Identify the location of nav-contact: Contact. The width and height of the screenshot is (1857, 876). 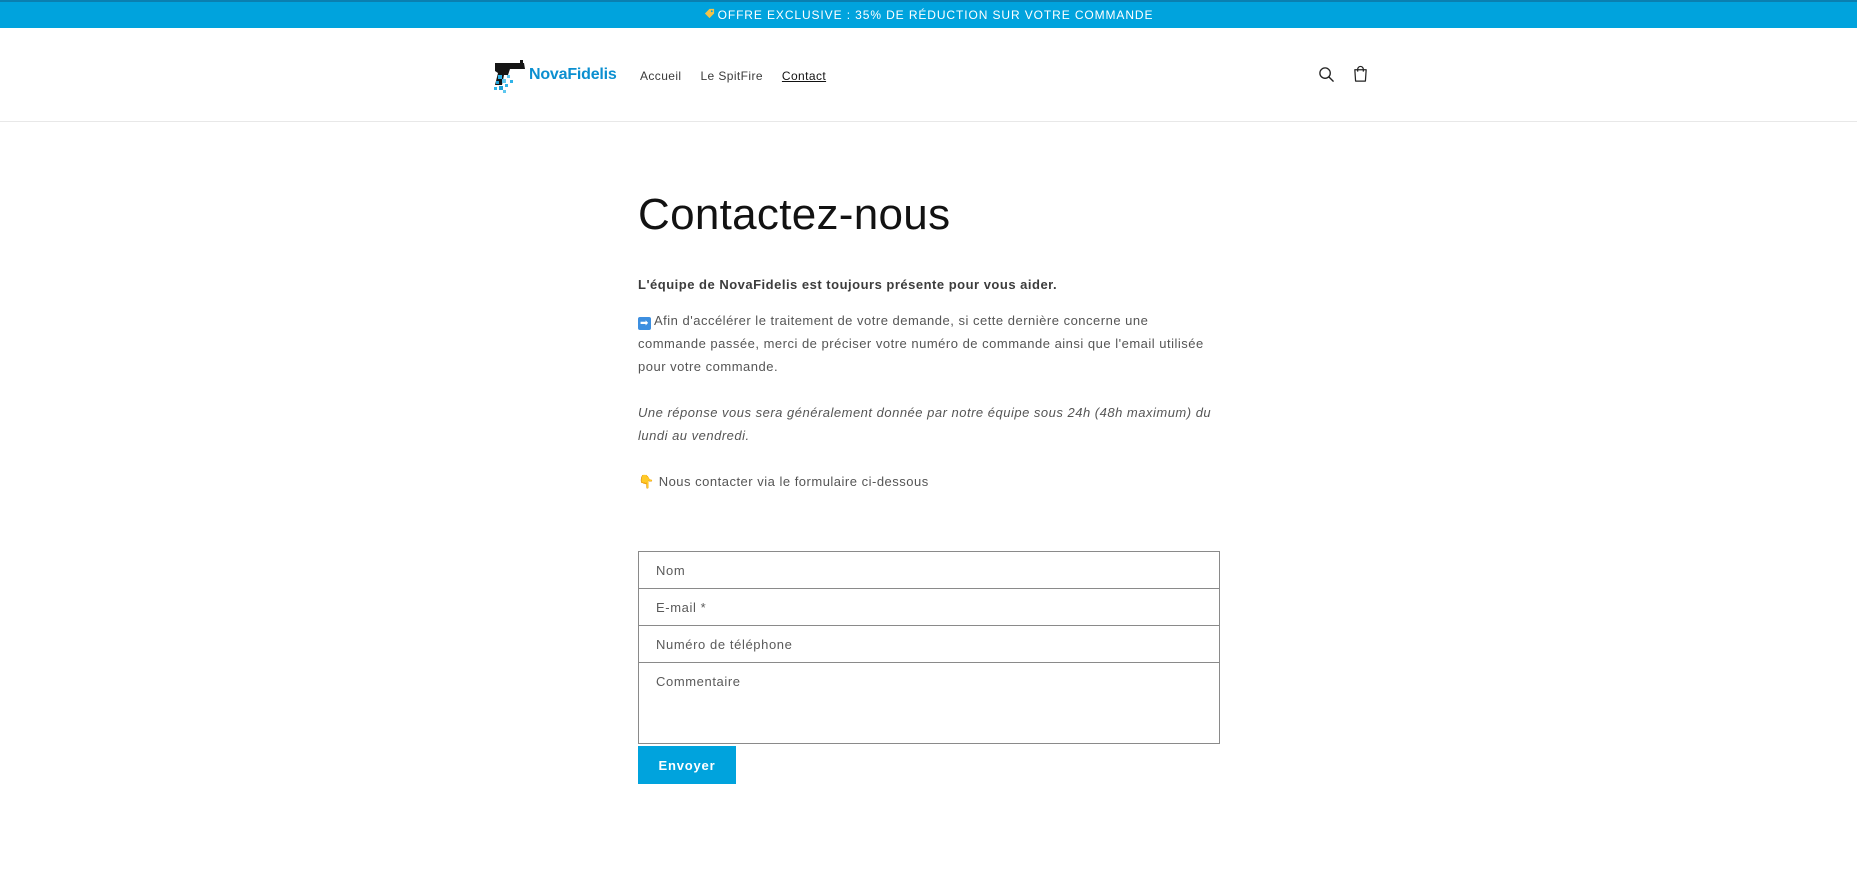
(804, 76).